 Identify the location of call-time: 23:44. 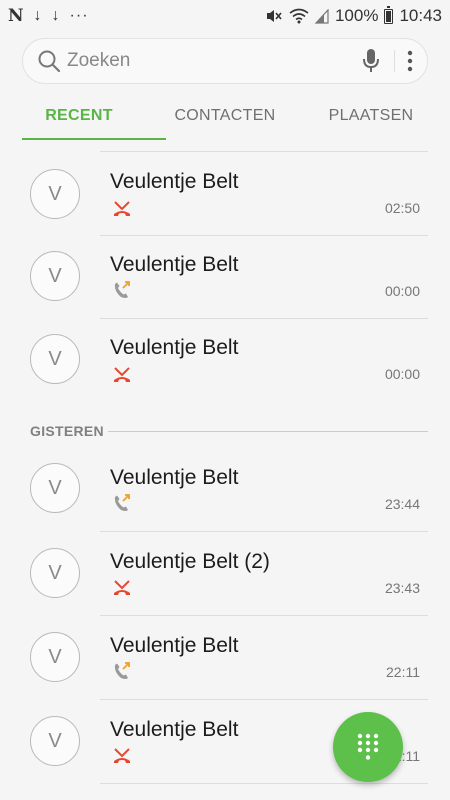
(402, 504).